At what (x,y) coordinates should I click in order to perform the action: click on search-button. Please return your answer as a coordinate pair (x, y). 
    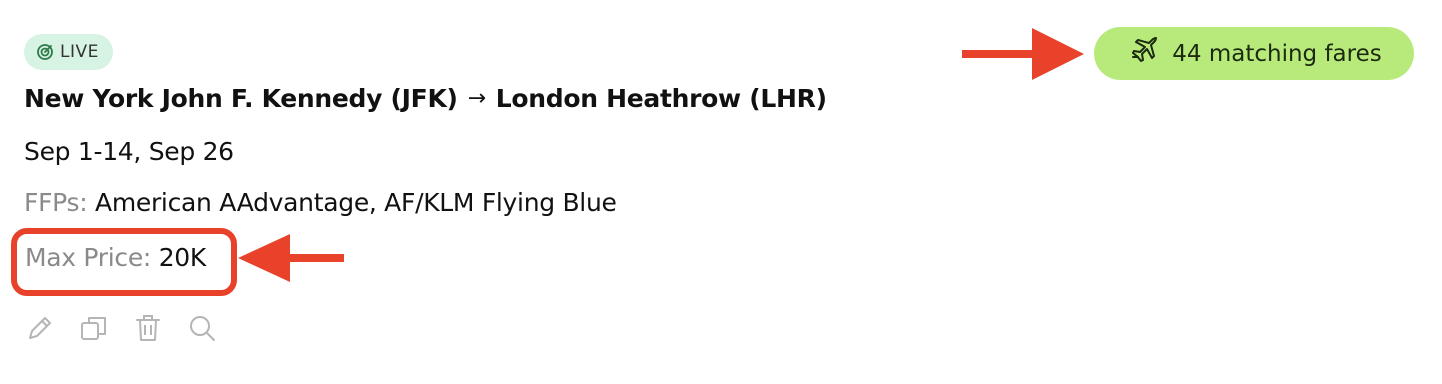
    Looking at the image, I should click on (202, 330).